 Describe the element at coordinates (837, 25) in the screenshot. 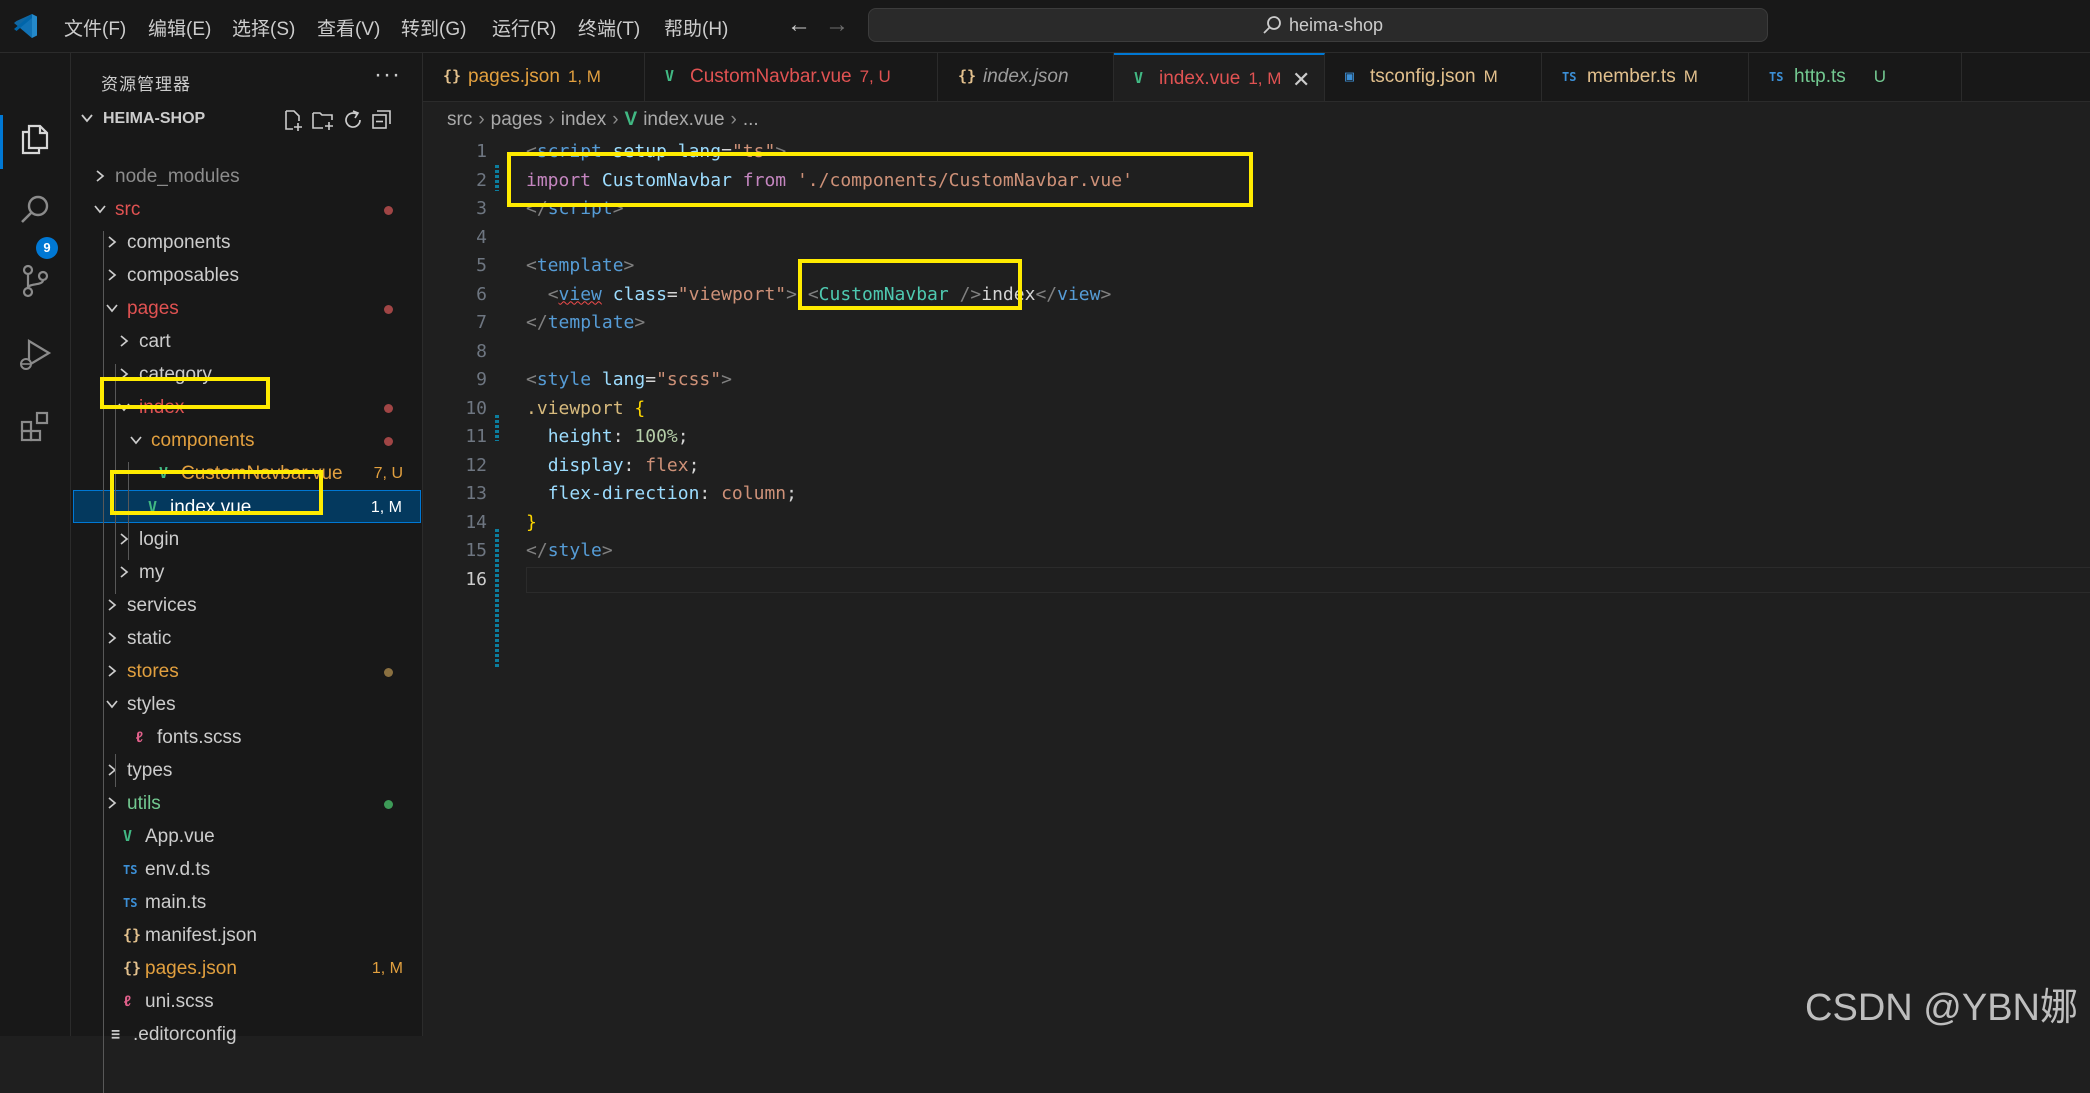

I see `forward-button: →` at that location.